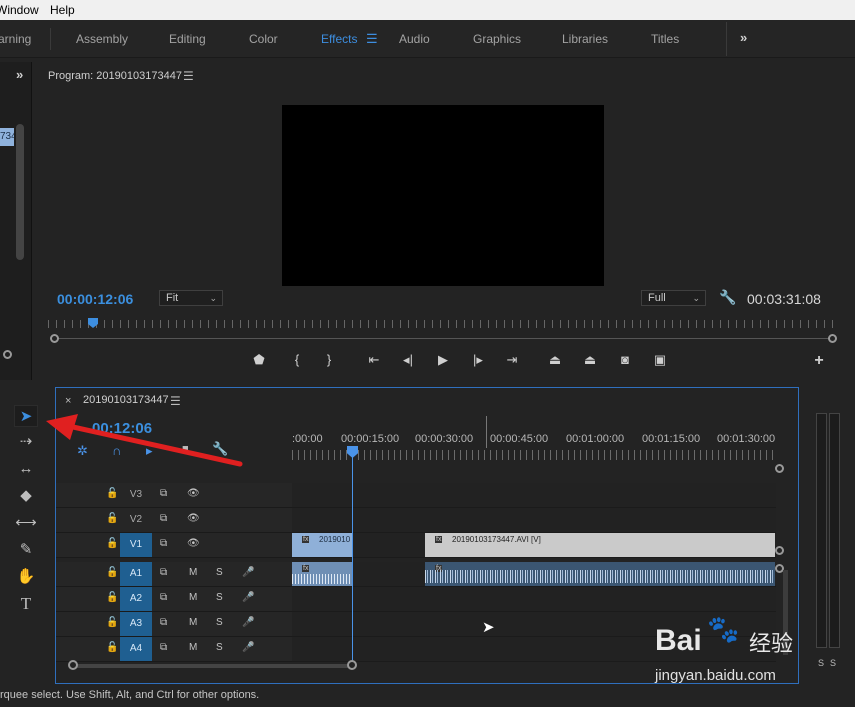 The image size is (855, 707). I want to click on lift-icon: ⏏, so click(555, 360).